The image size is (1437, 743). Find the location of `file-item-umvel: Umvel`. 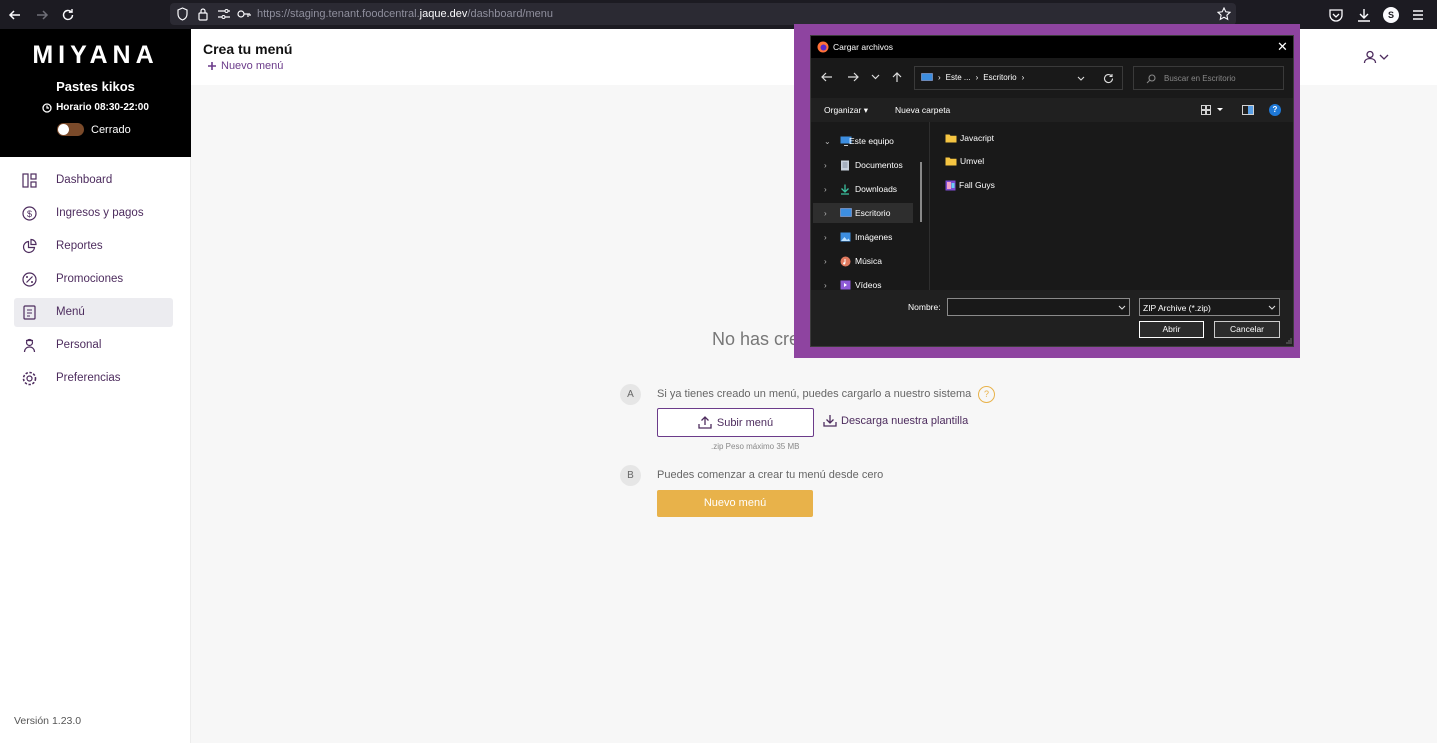

file-item-umvel: Umvel is located at coordinates (964, 161).